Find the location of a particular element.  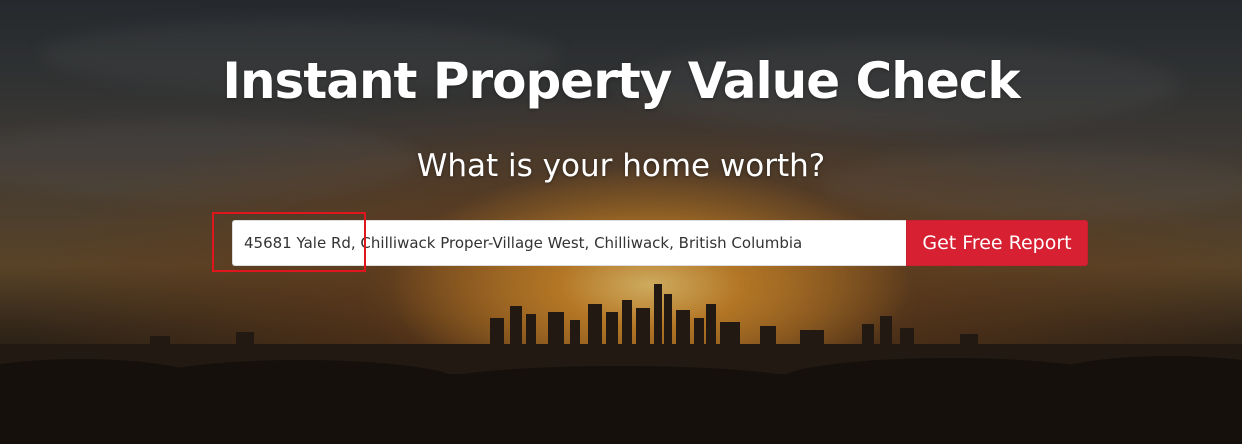

highlight-annotation is located at coordinates (289, 242).